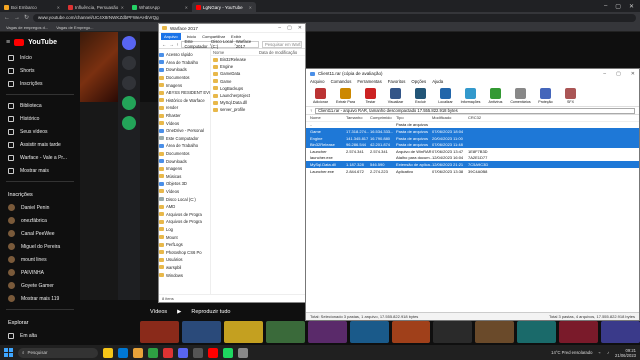  What do you see at coordinates (32, 7) in the screenshot?
I see `browser-tab: Boi Embarco ✕` at bounding box center [32, 7].